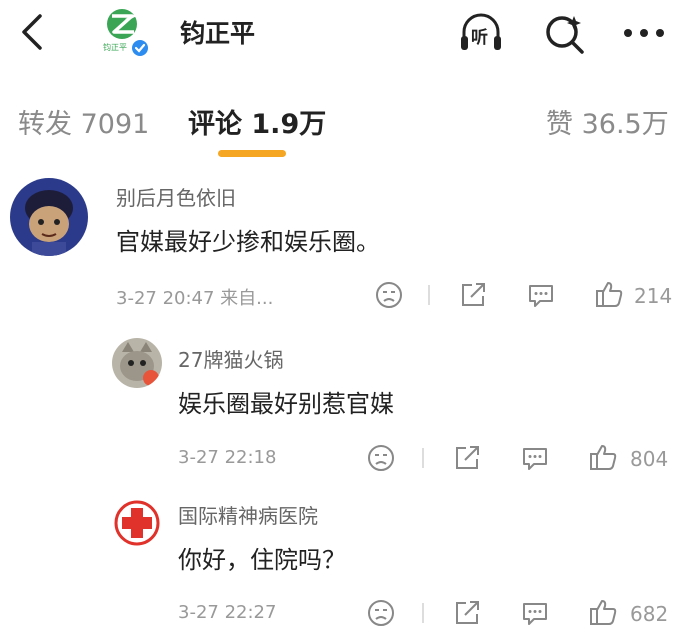 This screenshot has width=690, height=640. Describe the element at coordinates (227, 457) in the screenshot. I see `comment-meta: 3-27 22:18` at that location.